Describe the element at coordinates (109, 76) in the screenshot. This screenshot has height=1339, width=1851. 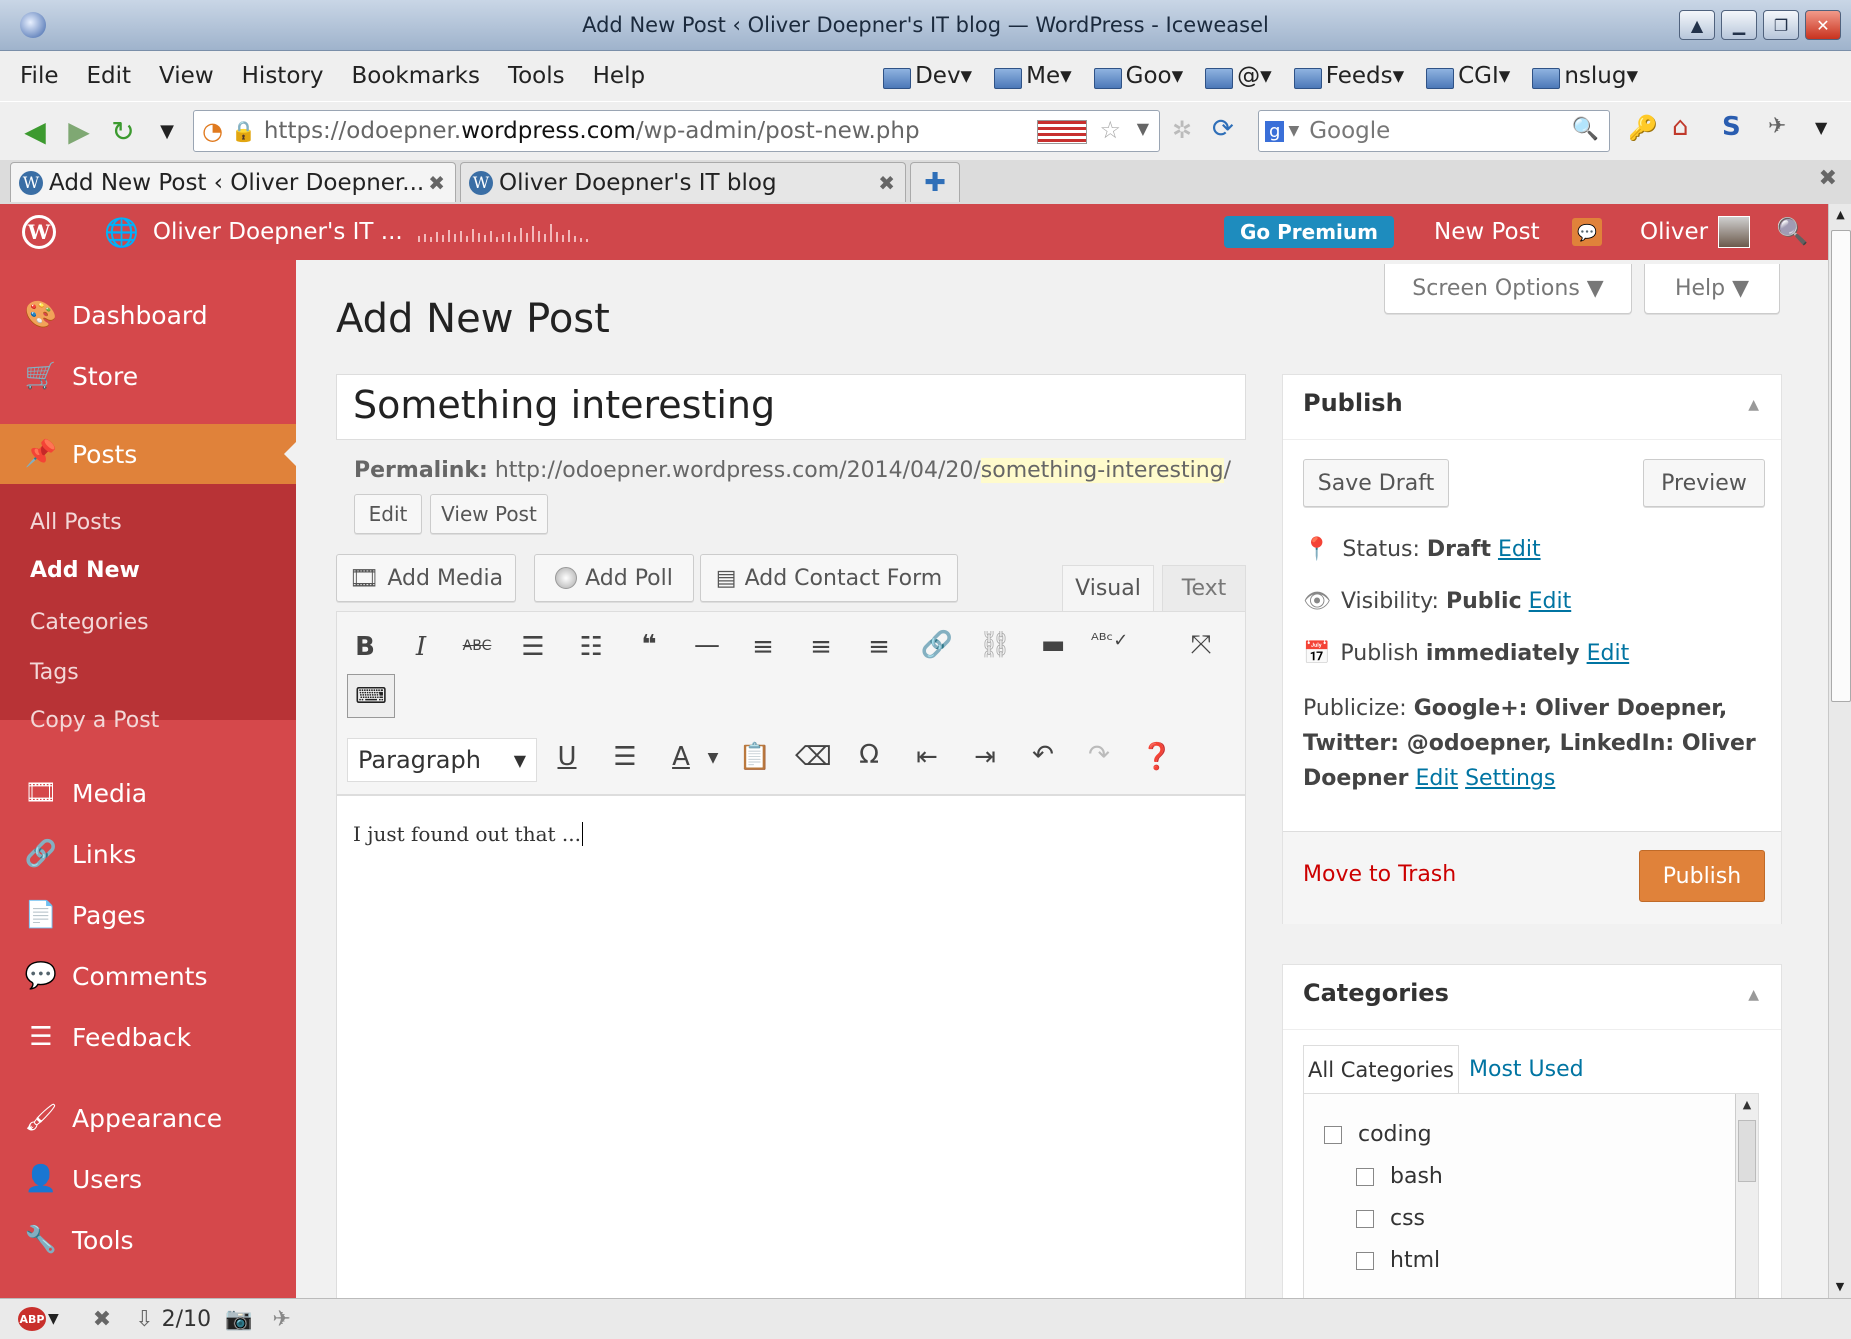
I see `menu-edit: Edit` at that location.